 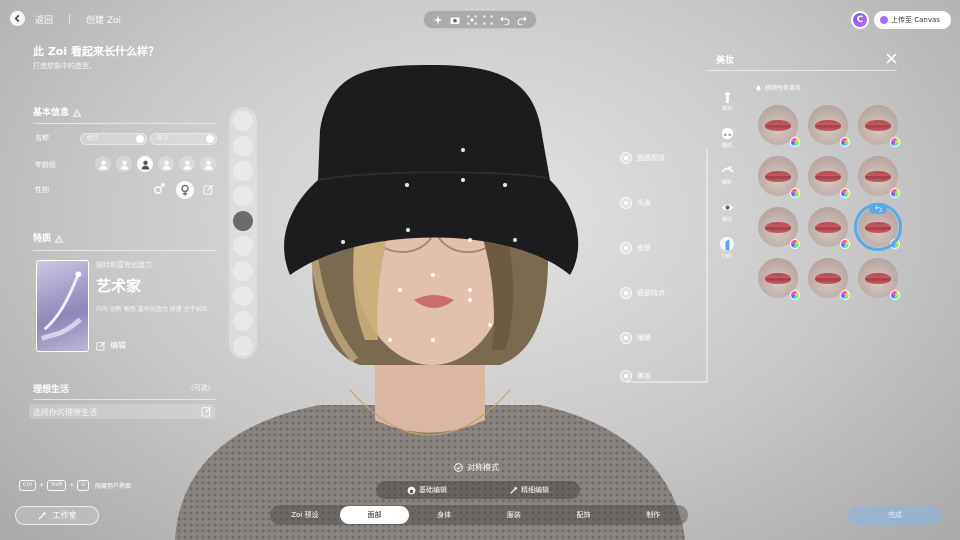 I want to click on first-name-field: 姓氏, so click(x=113, y=139).